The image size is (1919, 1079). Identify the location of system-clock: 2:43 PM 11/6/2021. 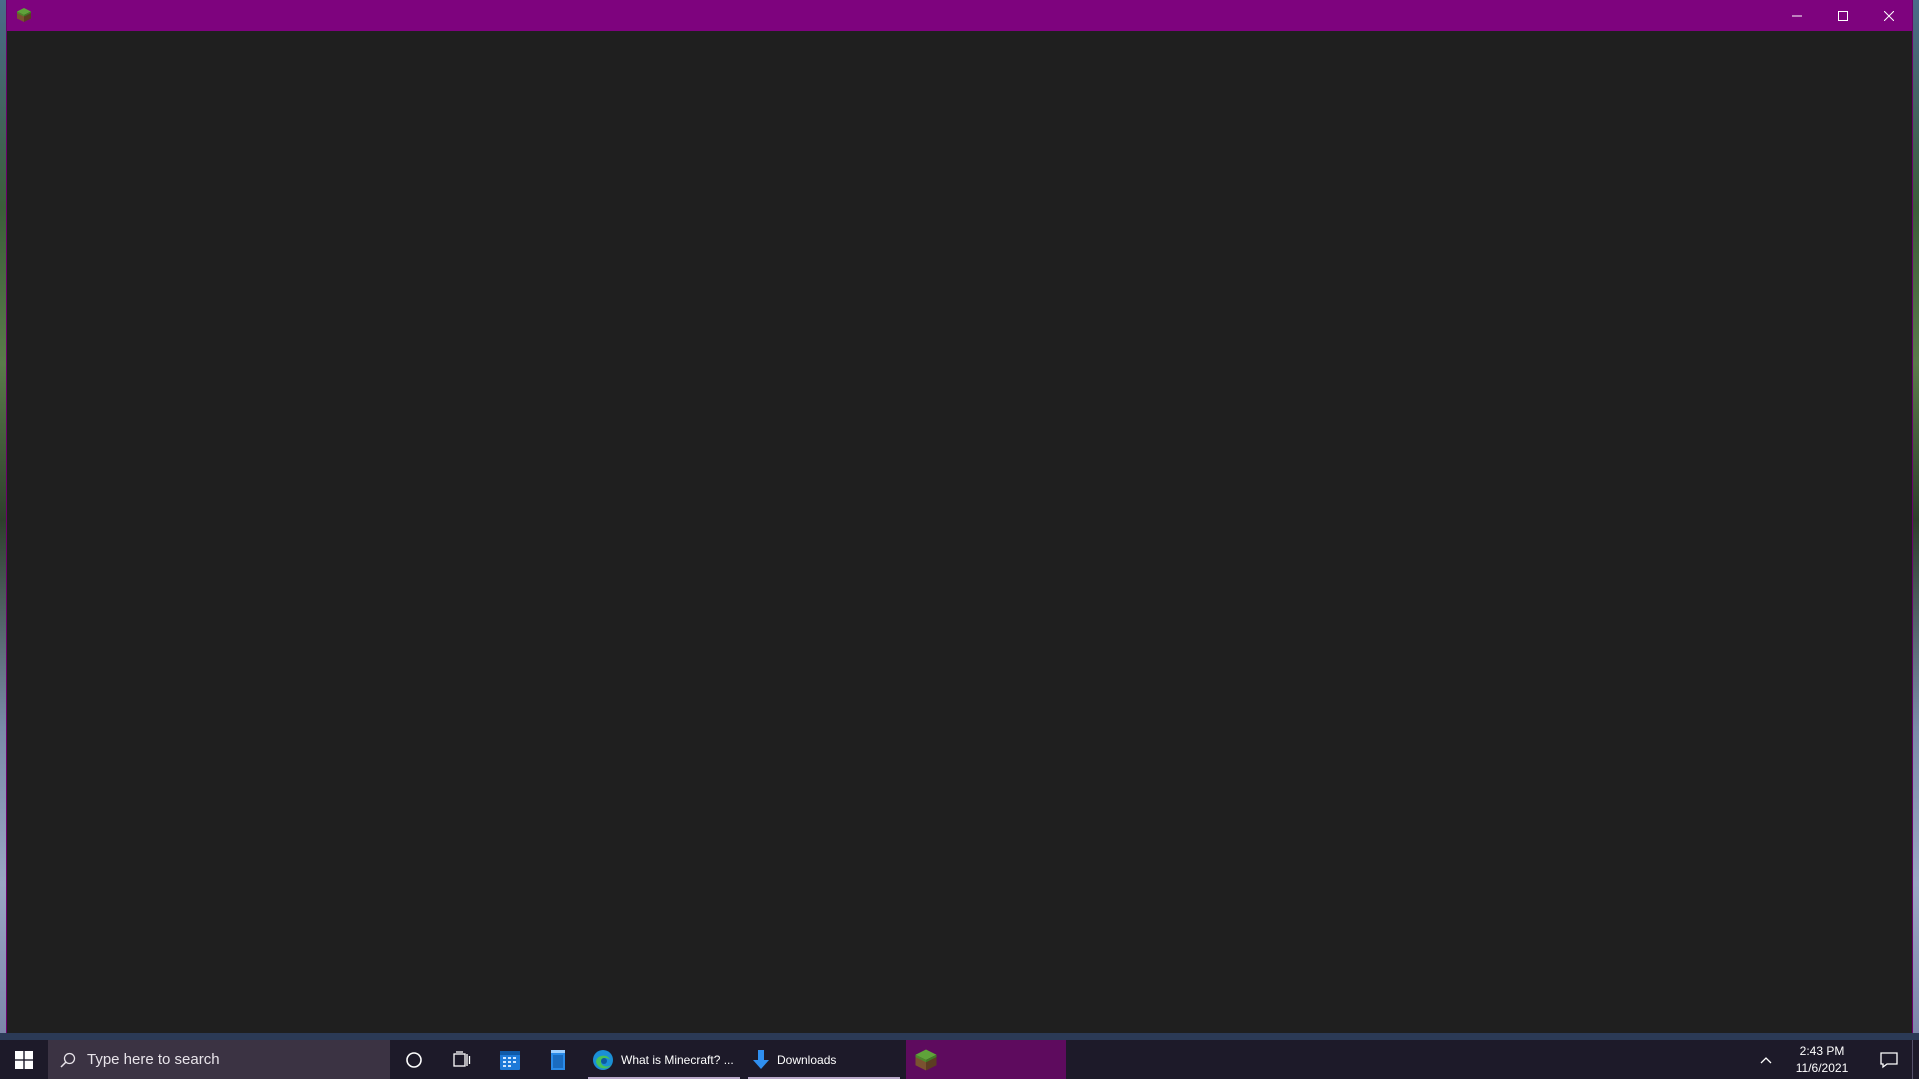
(1822, 1059).